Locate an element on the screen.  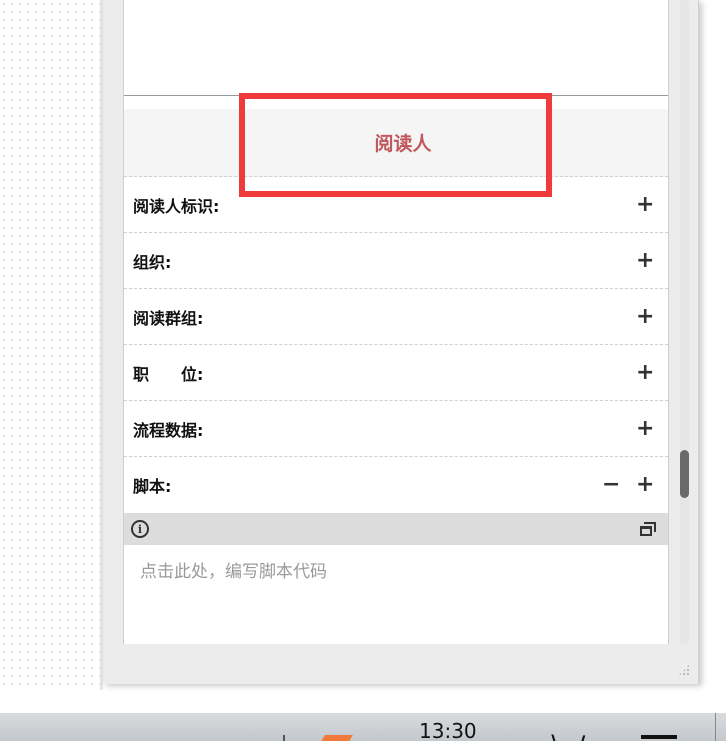
taskbar-clock: 13:30 is located at coordinates (448, 730).